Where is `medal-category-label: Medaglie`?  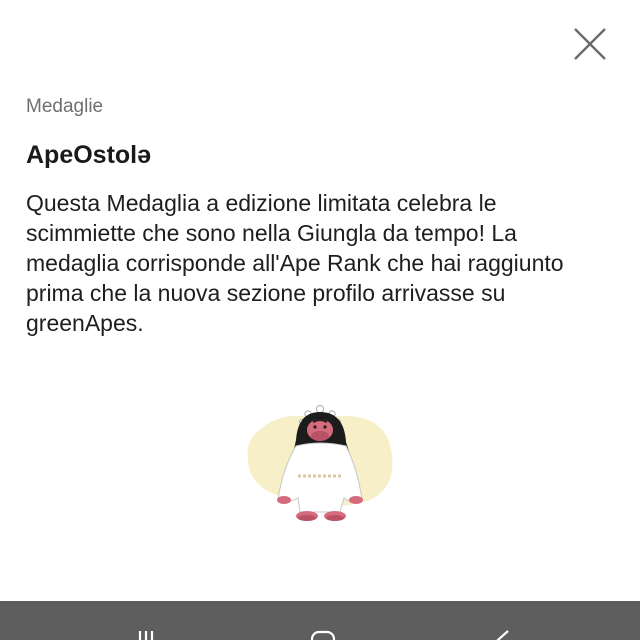
medal-category-label: Medaglie is located at coordinates (65, 106).